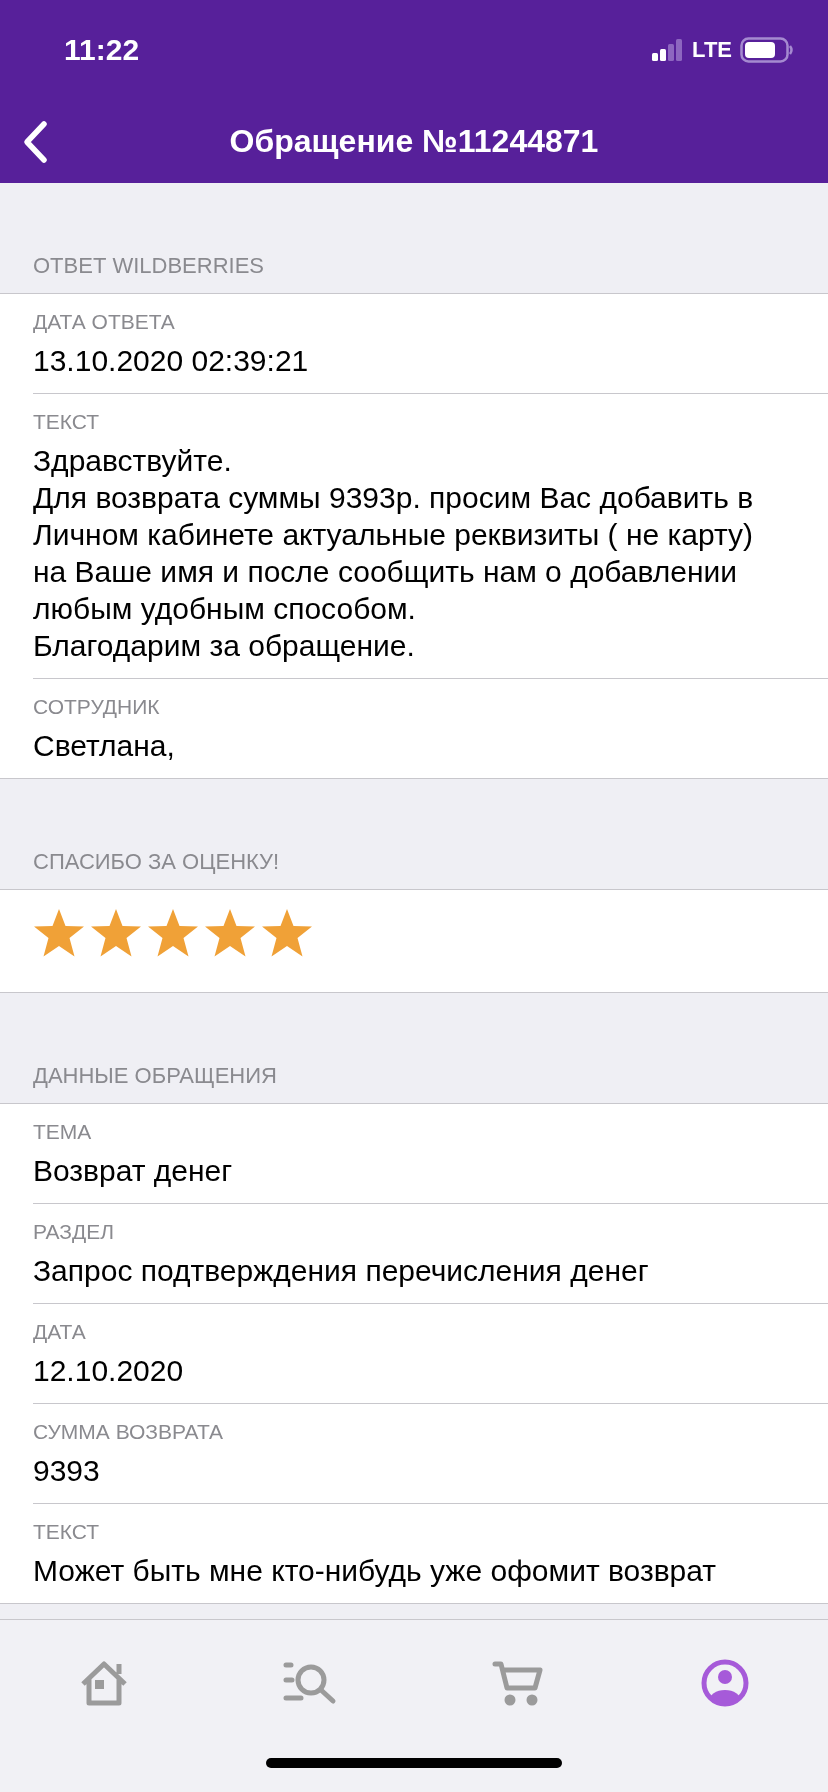  Describe the element at coordinates (60, 1332) in the screenshot. I see `field-label: ДАТА` at that location.